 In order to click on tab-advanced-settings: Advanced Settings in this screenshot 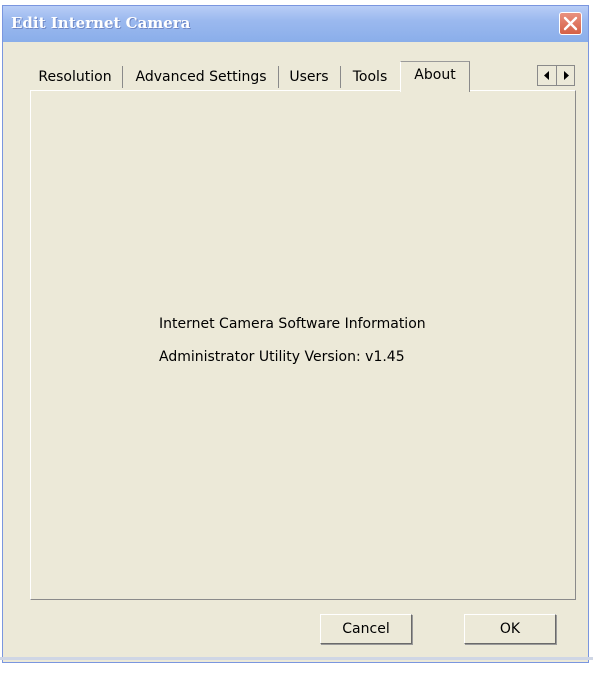, I will do `click(201, 77)`.